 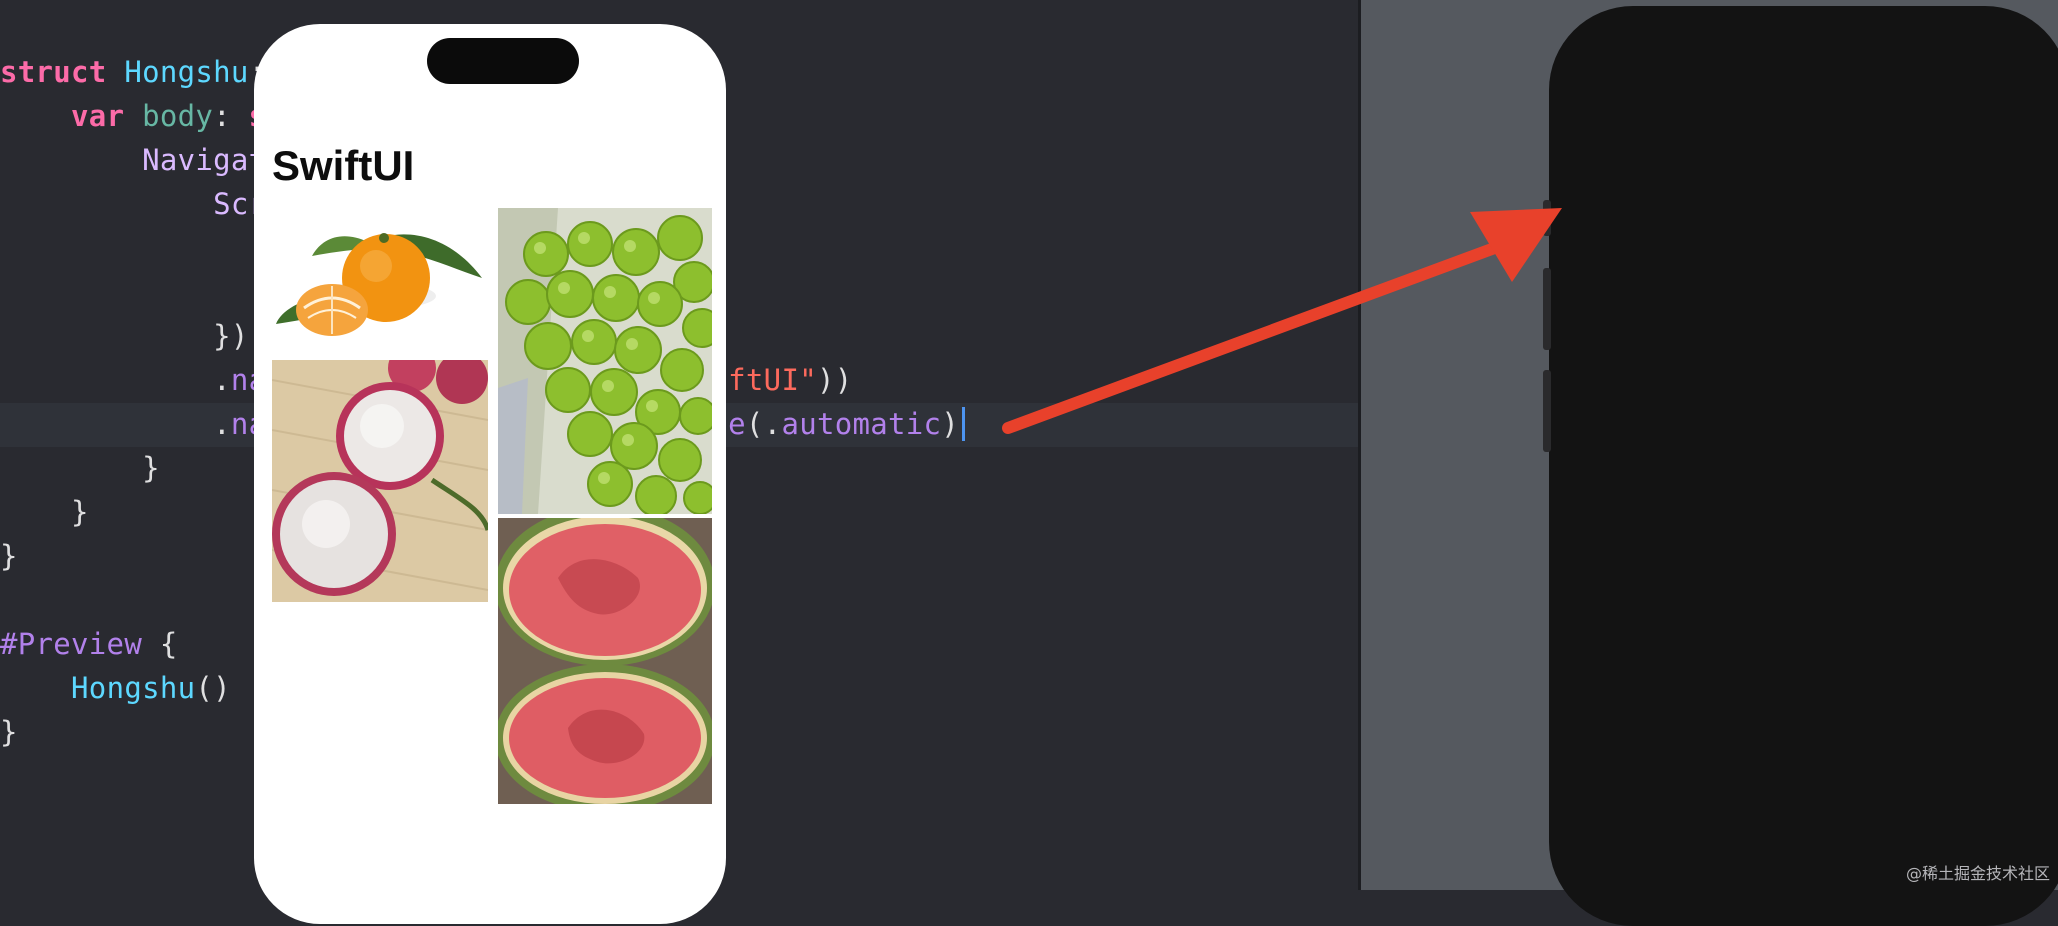 I want to click on volume-up-button, so click(x=1547, y=309).